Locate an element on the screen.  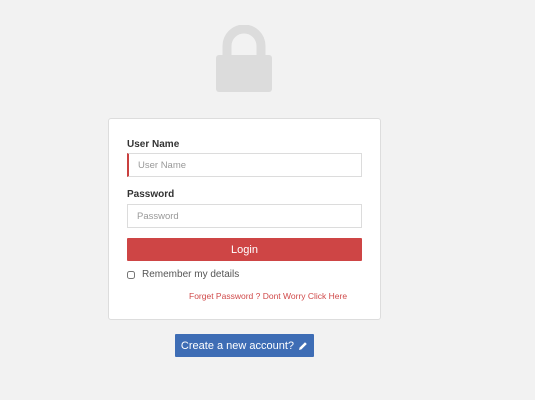
login-button: Login is located at coordinates (244, 249).